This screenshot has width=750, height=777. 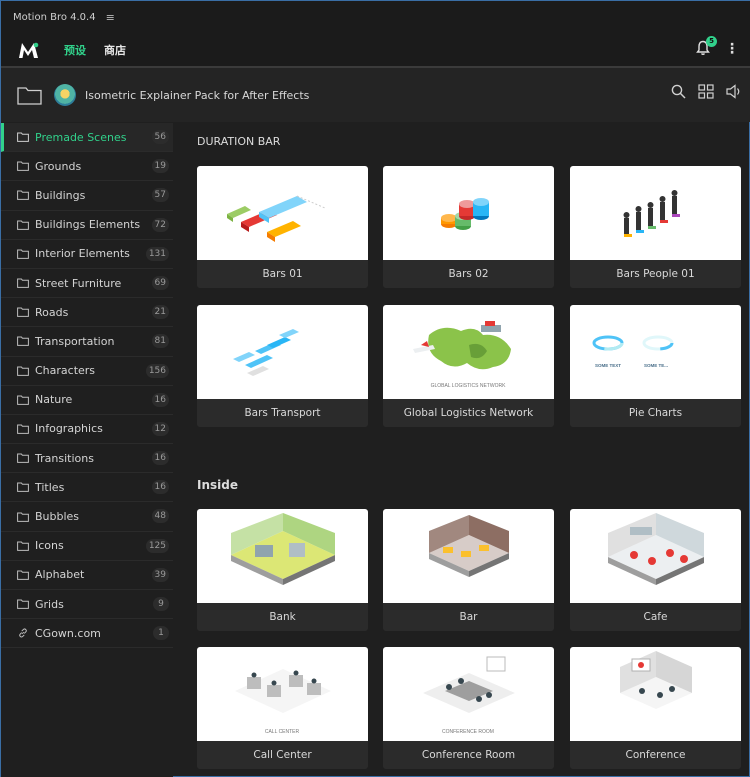 What do you see at coordinates (60, 195) in the screenshot?
I see `sidebar-item-label: Buildings` at bounding box center [60, 195].